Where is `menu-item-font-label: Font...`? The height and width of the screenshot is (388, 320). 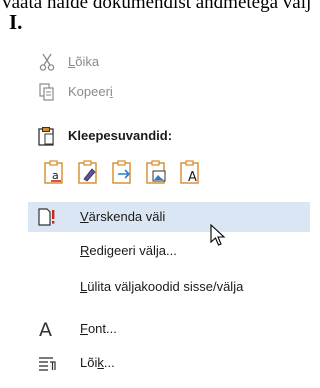
menu-item-font-label: Font... is located at coordinates (98, 328).